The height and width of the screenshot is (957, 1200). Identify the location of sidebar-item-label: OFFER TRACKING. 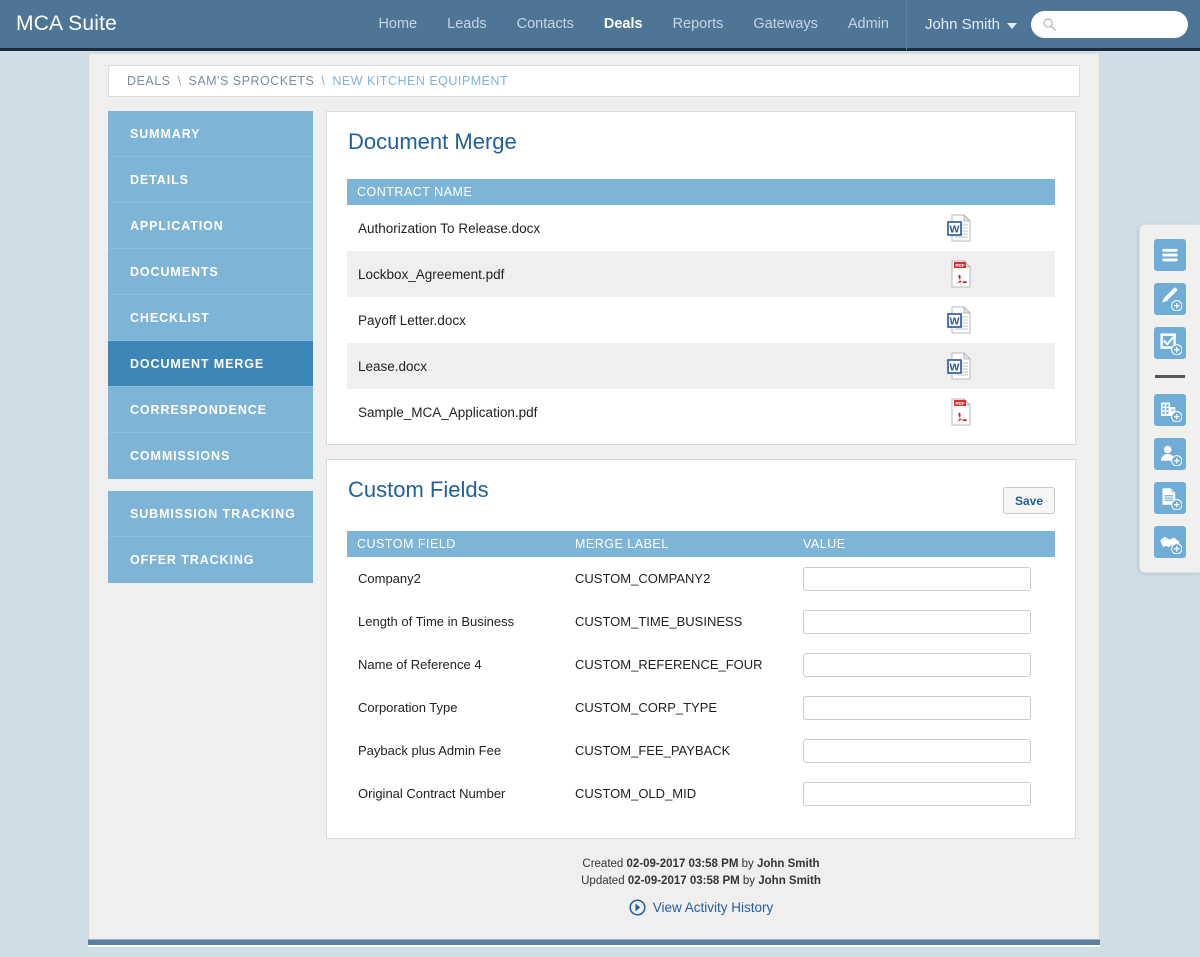
(192, 560).